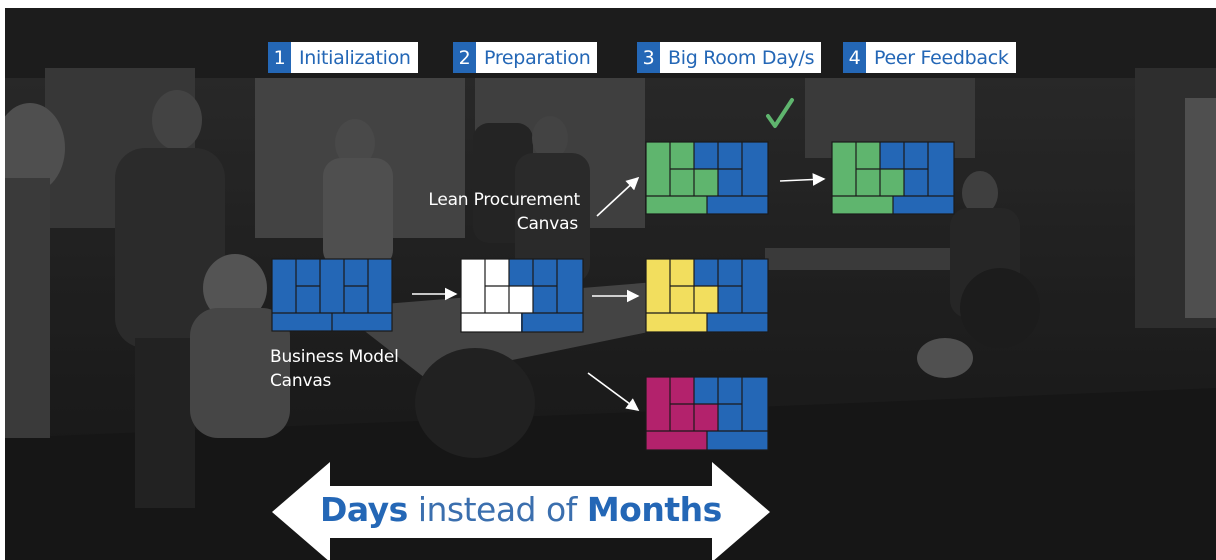 Image resolution: width=1216 pixels, height=560 pixels. I want to click on yellow-canvas, so click(707, 295).